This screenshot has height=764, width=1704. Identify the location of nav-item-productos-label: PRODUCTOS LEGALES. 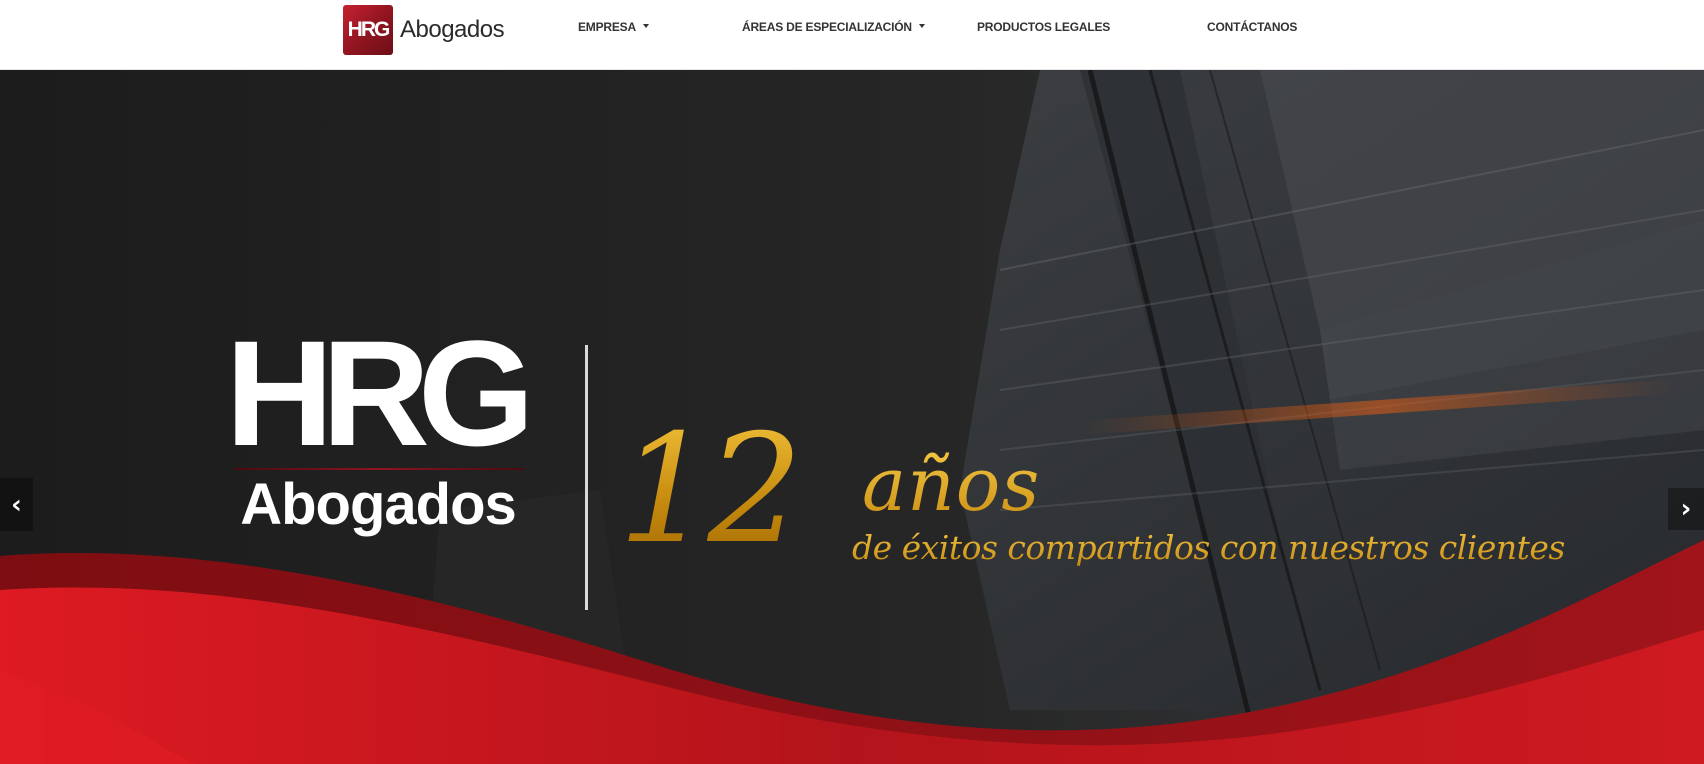
(1044, 27).